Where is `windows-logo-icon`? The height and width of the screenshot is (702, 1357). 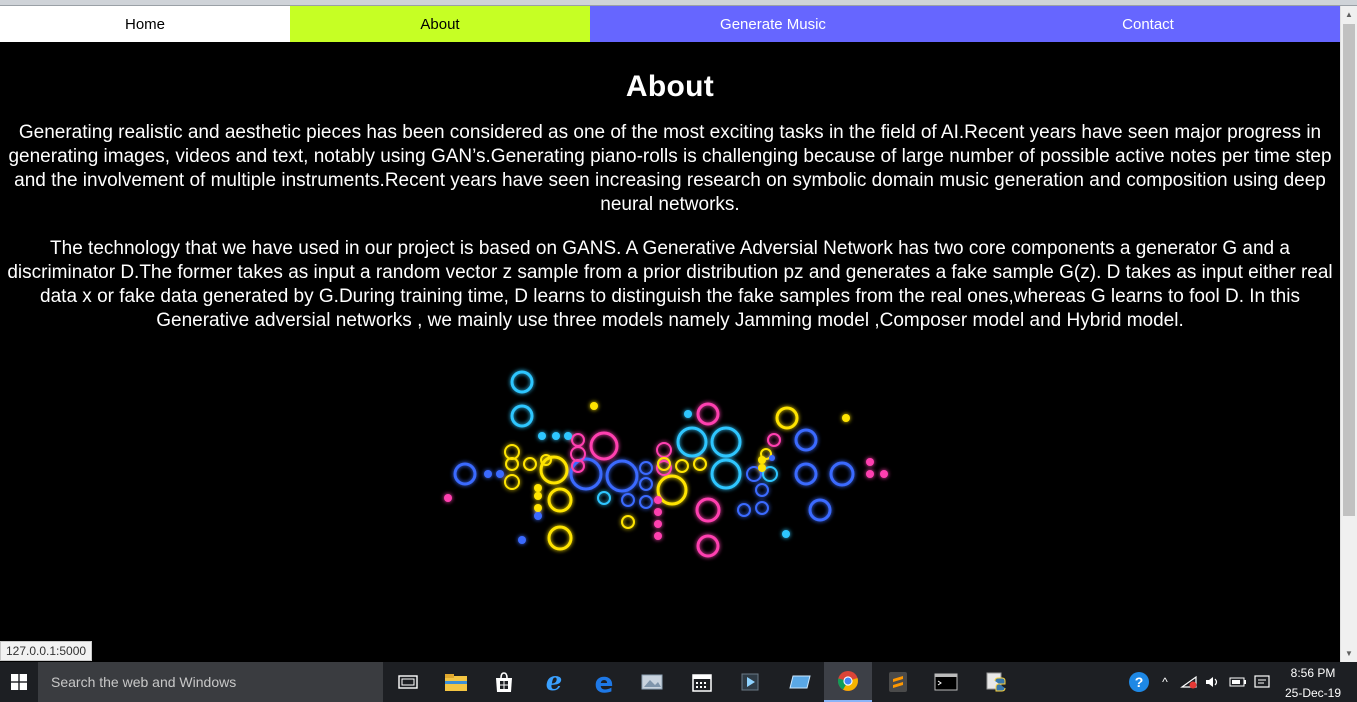 windows-logo-icon is located at coordinates (19, 682).